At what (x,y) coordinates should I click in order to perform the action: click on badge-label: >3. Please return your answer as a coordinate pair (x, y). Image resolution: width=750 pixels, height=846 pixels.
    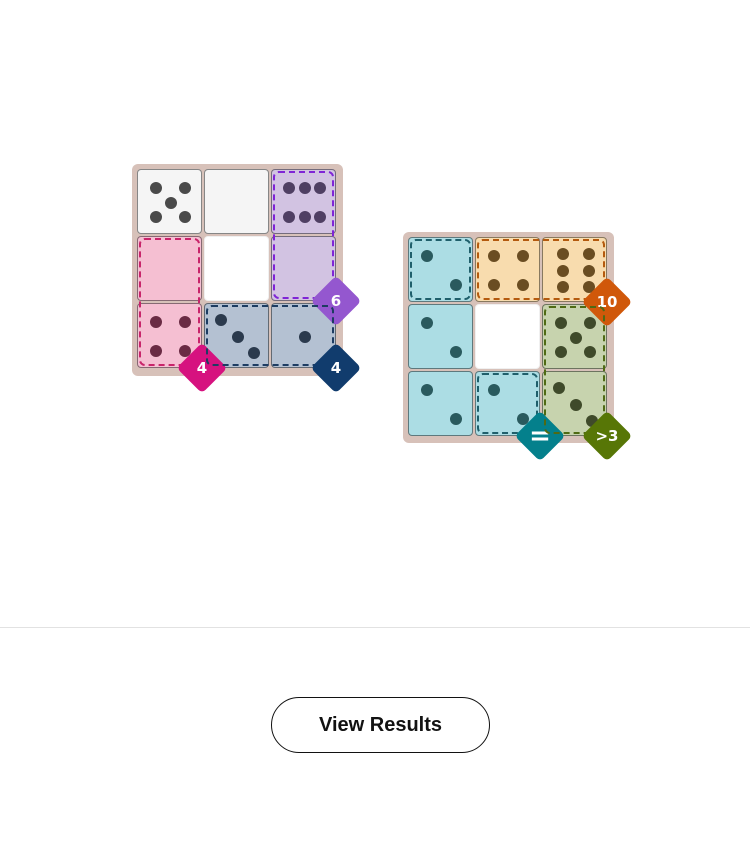
    Looking at the image, I should click on (607, 436).